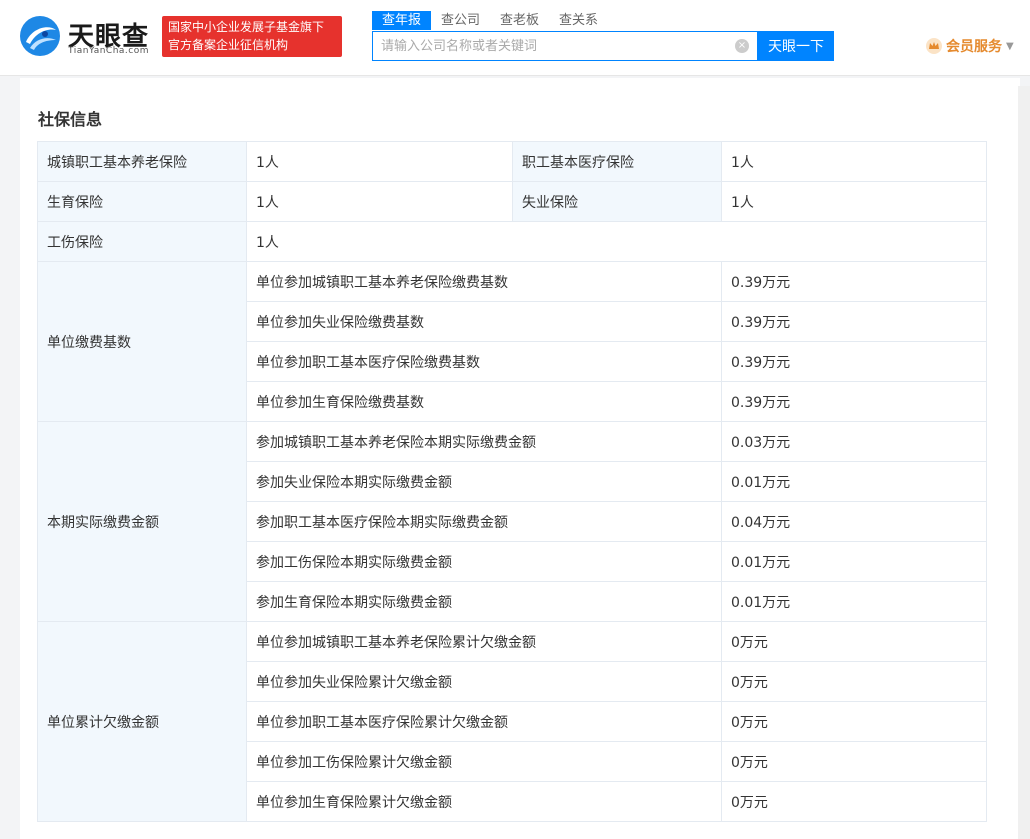 This screenshot has width=1030, height=839. What do you see at coordinates (252, 36) in the screenshot?
I see `credential-badge: 国家中小企业发展子基金旗下 官方备案企业征信机构` at bounding box center [252, 36].